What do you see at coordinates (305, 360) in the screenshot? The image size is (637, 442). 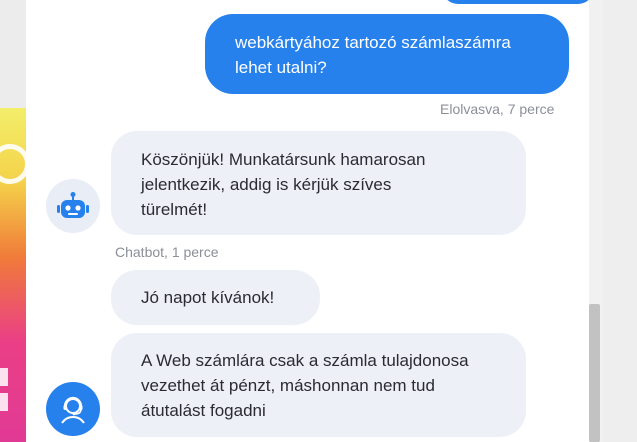 I see `agent-message-line: A Web számlára csak a számla tulajdonosa` at bounding box center [305, 360].